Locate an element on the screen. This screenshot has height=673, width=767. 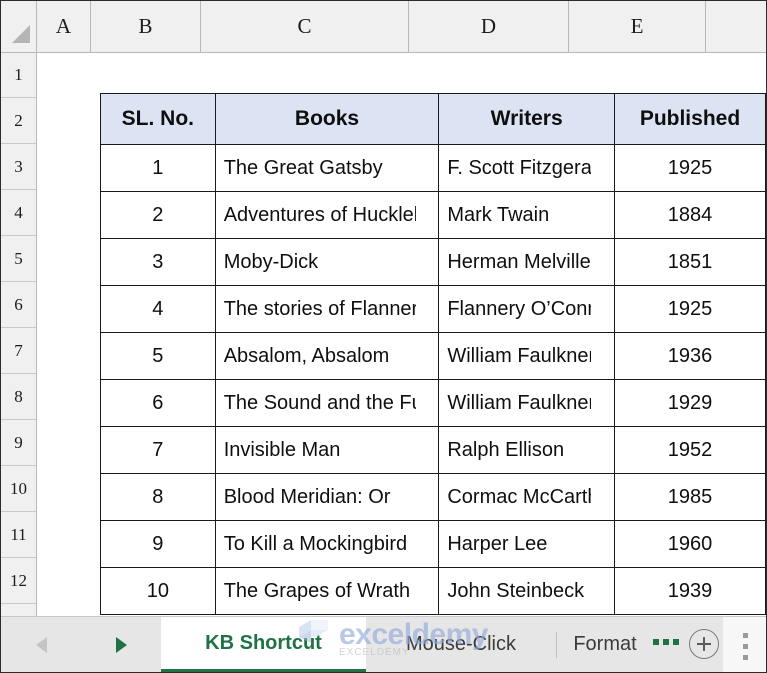
sheet-tab-label: Mouse-Click is located at coordinates (461, 644).